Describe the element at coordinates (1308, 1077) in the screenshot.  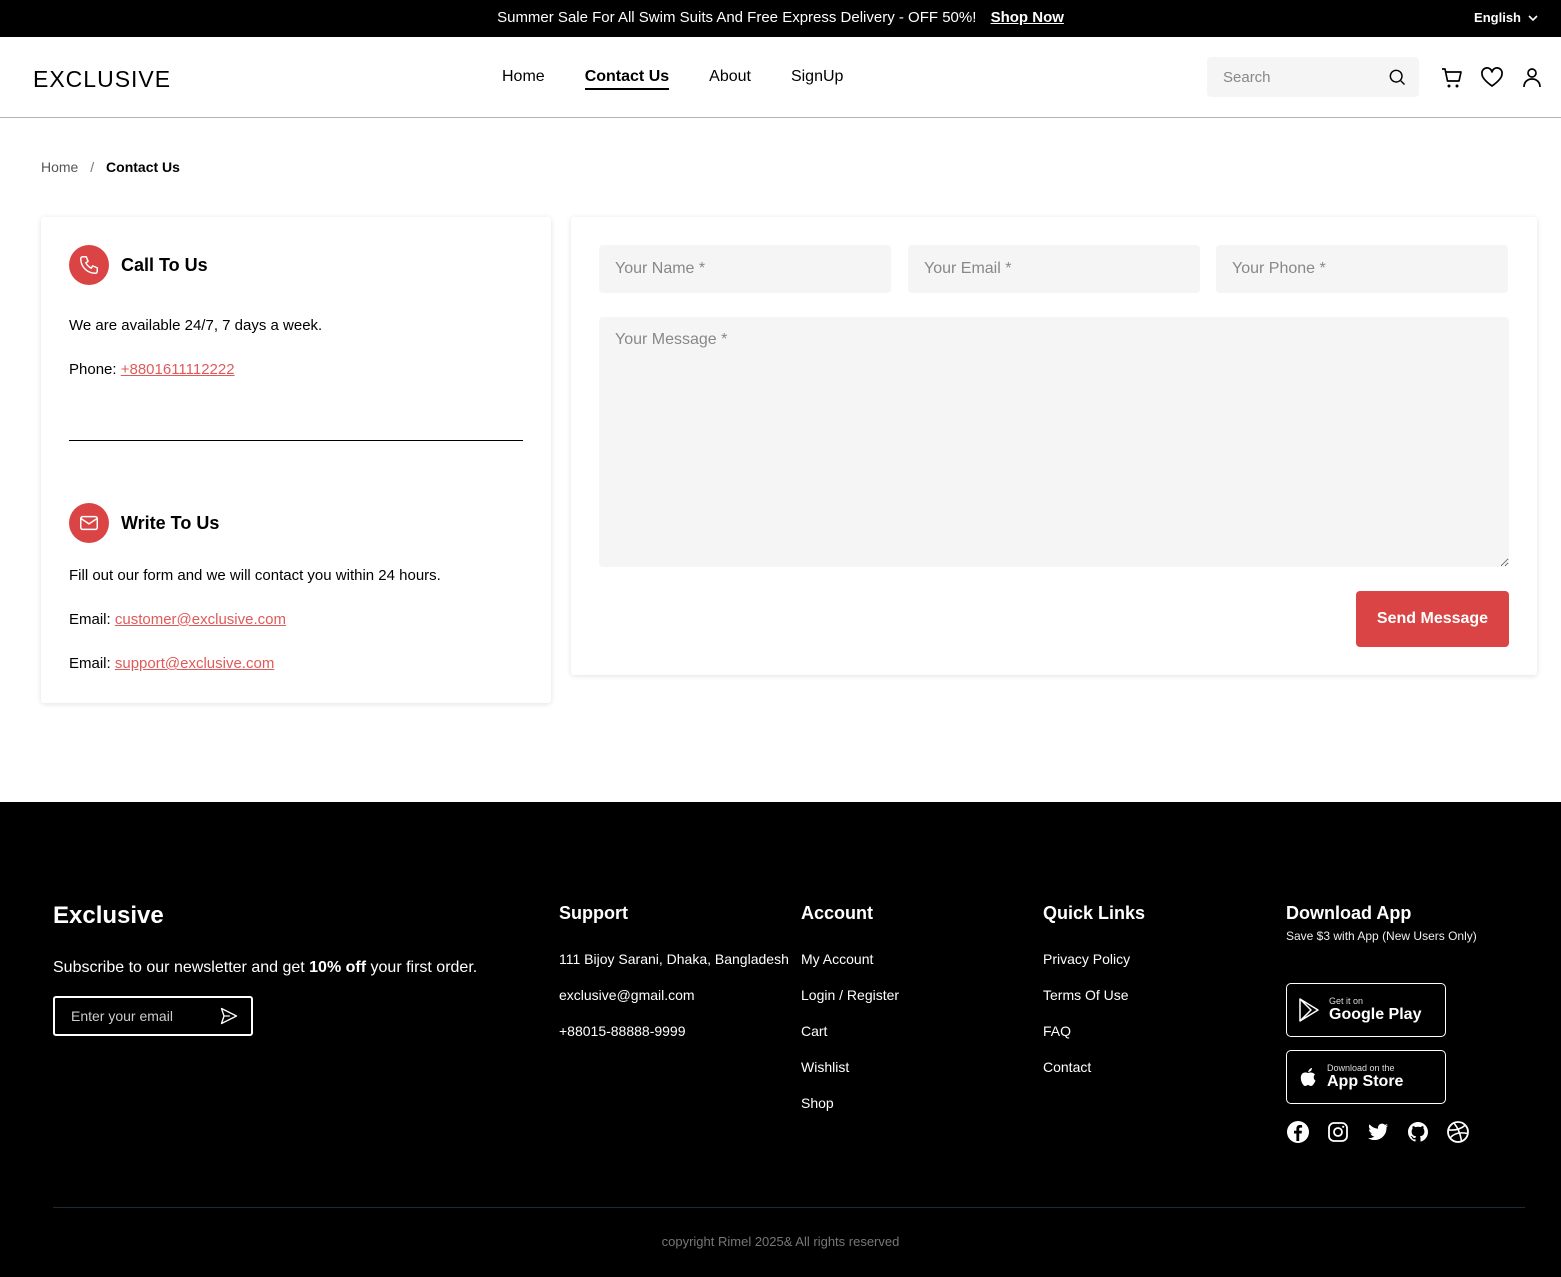
I see `apple-icon` at that location.